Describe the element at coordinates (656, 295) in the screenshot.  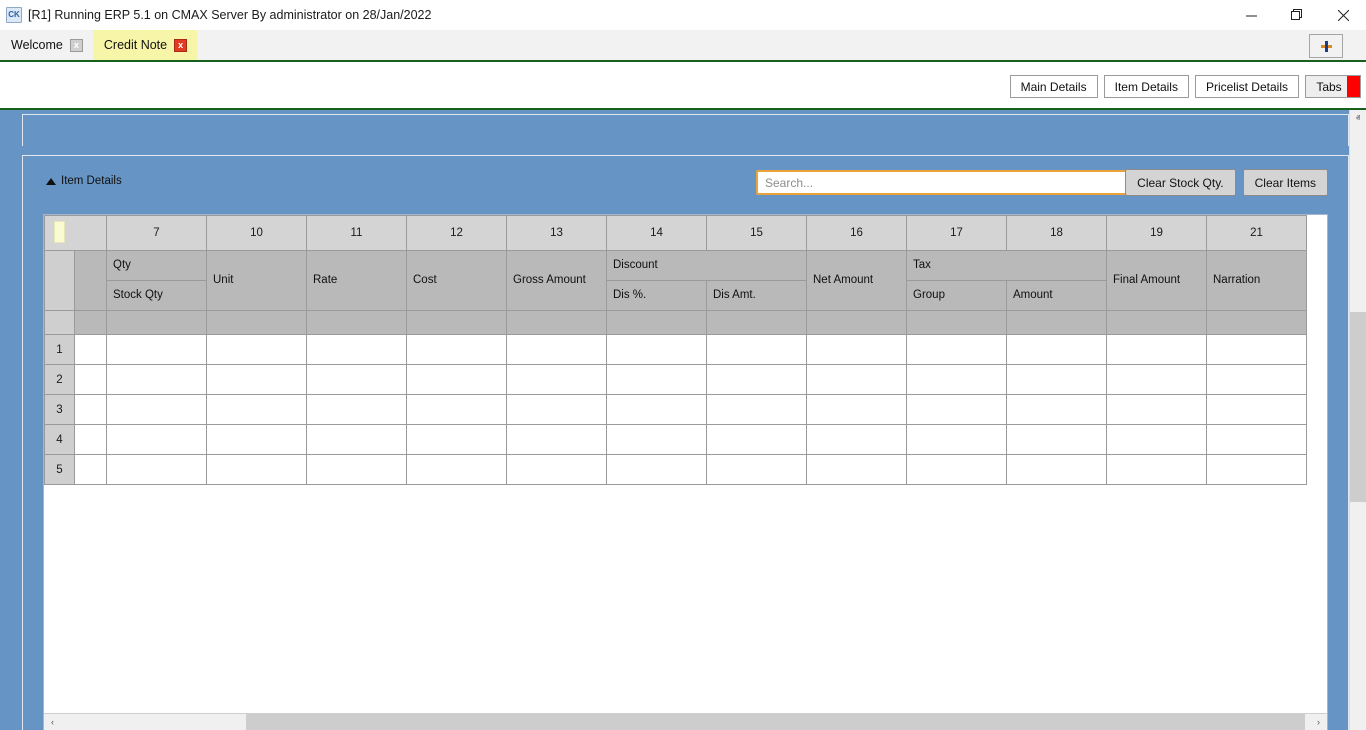
I see `subheader-dis-percent: Dis %.` at that location.